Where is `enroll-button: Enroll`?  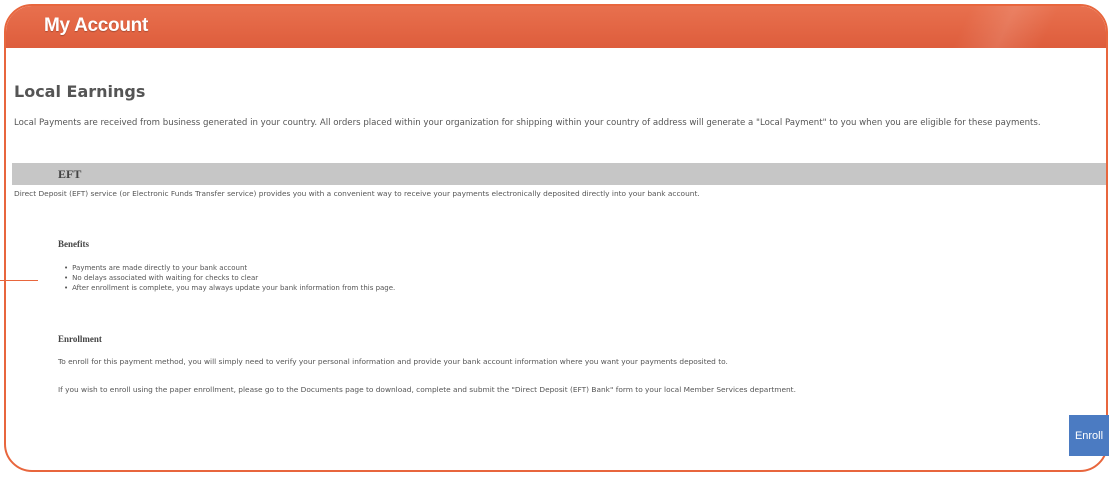 enroll-button: Enroll is located at coordinates (1089, 435).